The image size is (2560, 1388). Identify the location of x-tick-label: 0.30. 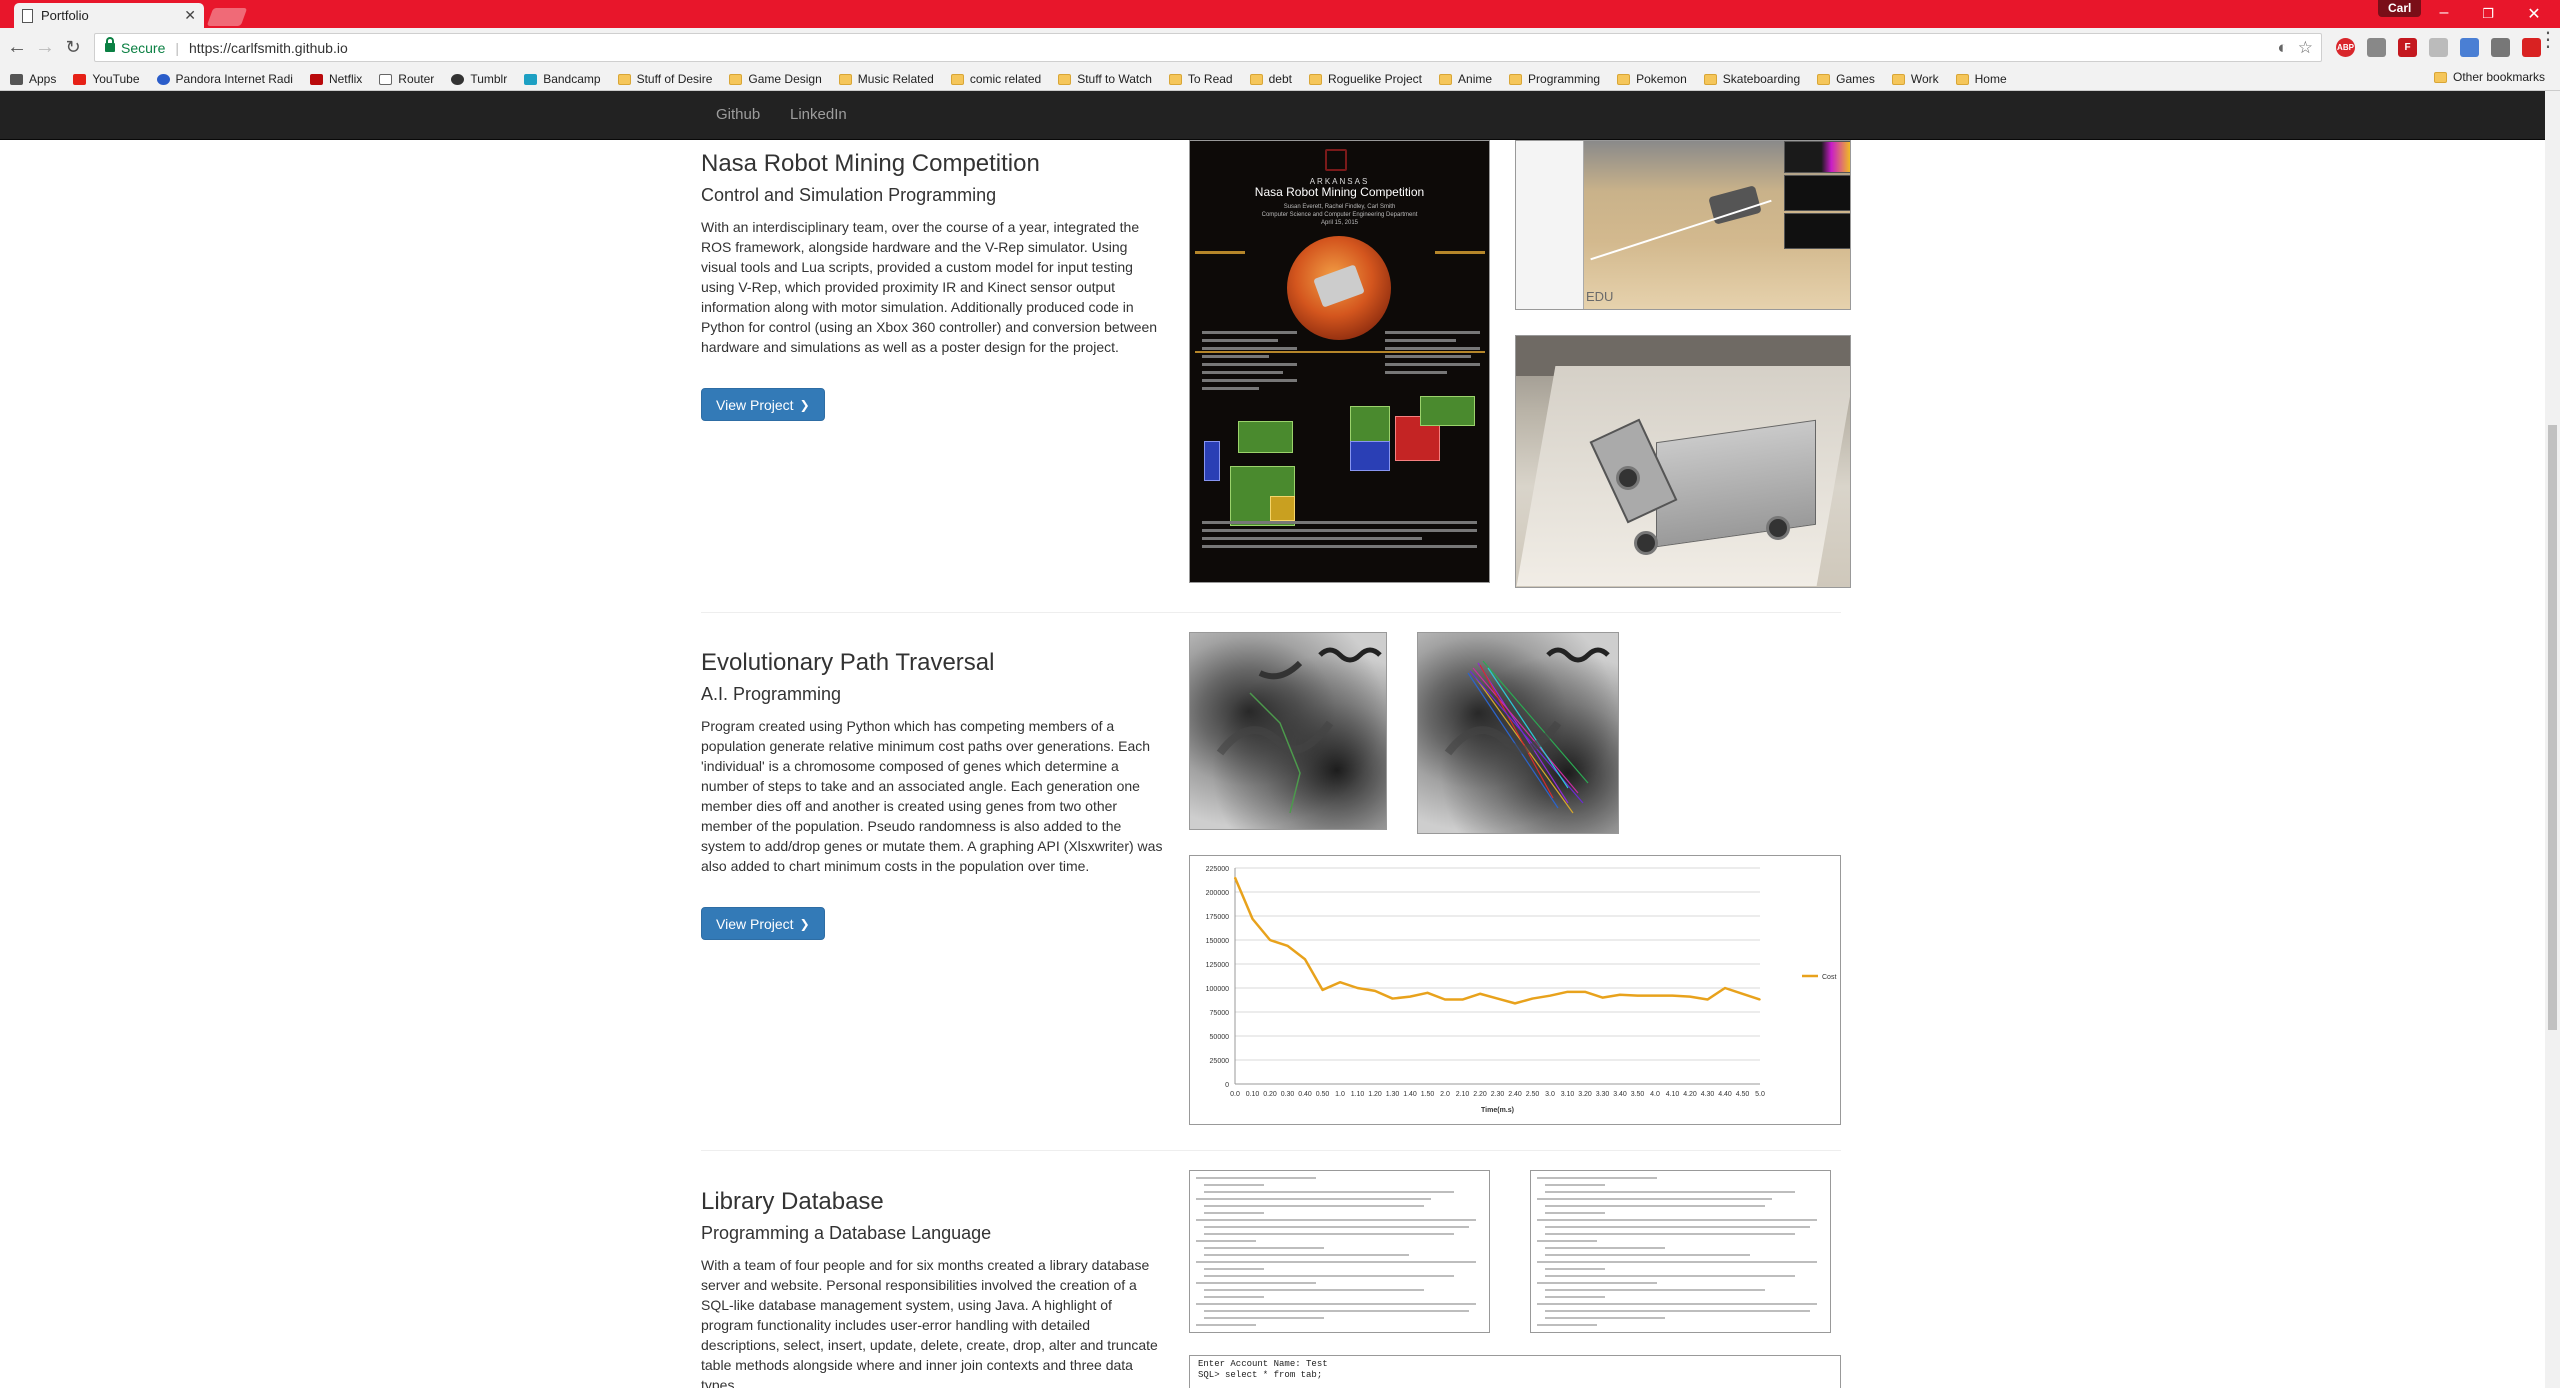
(1288, 1094).